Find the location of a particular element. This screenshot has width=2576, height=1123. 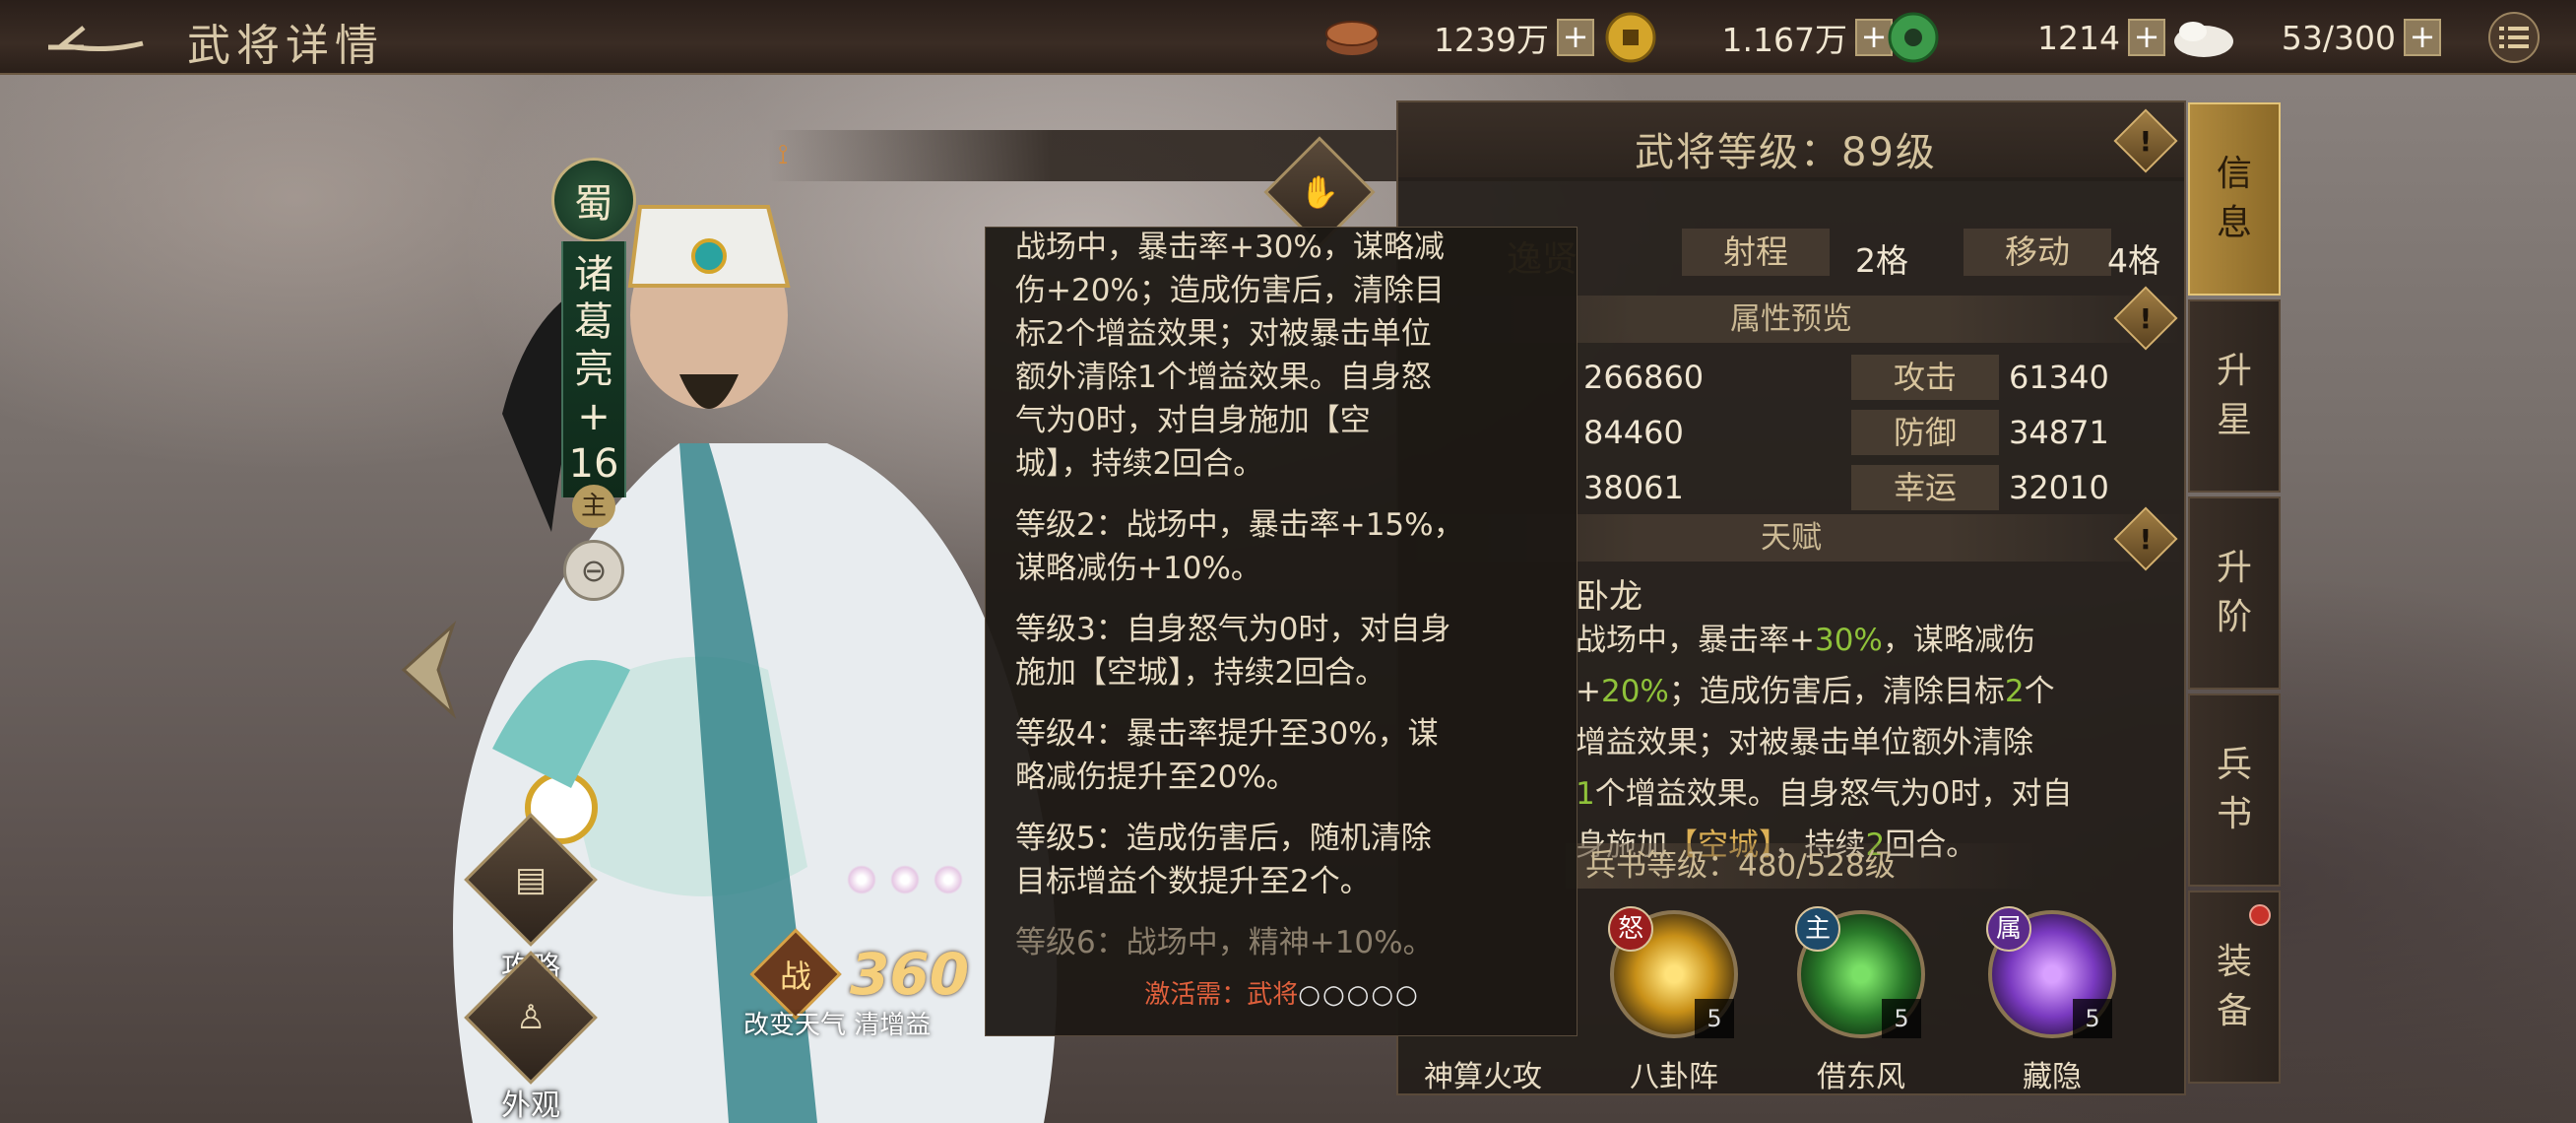

tooltip-line: 战场中，暴击率+30%，谋略减 is located at coordinates (1230, 247).